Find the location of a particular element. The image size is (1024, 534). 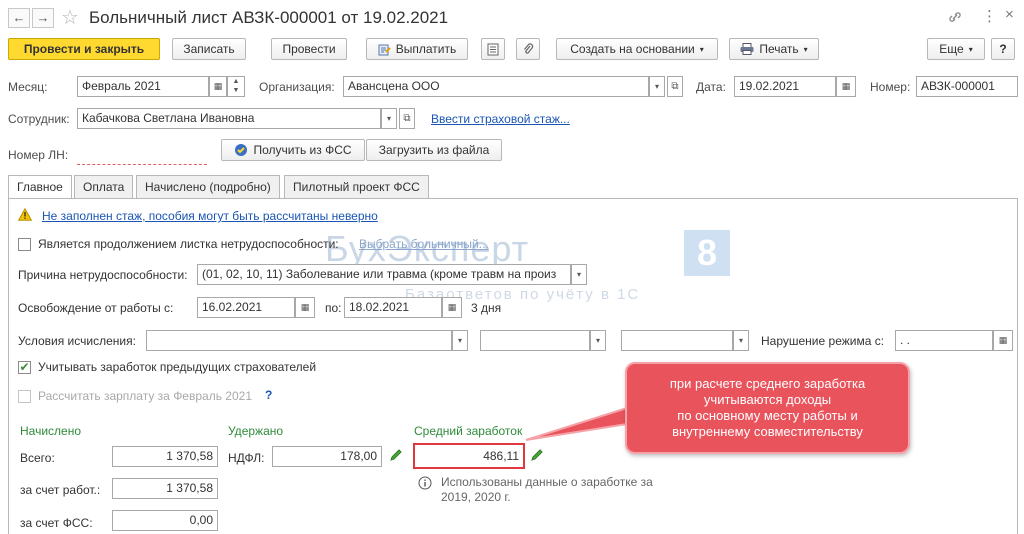

info-icon is located at coordinates (425, 484).